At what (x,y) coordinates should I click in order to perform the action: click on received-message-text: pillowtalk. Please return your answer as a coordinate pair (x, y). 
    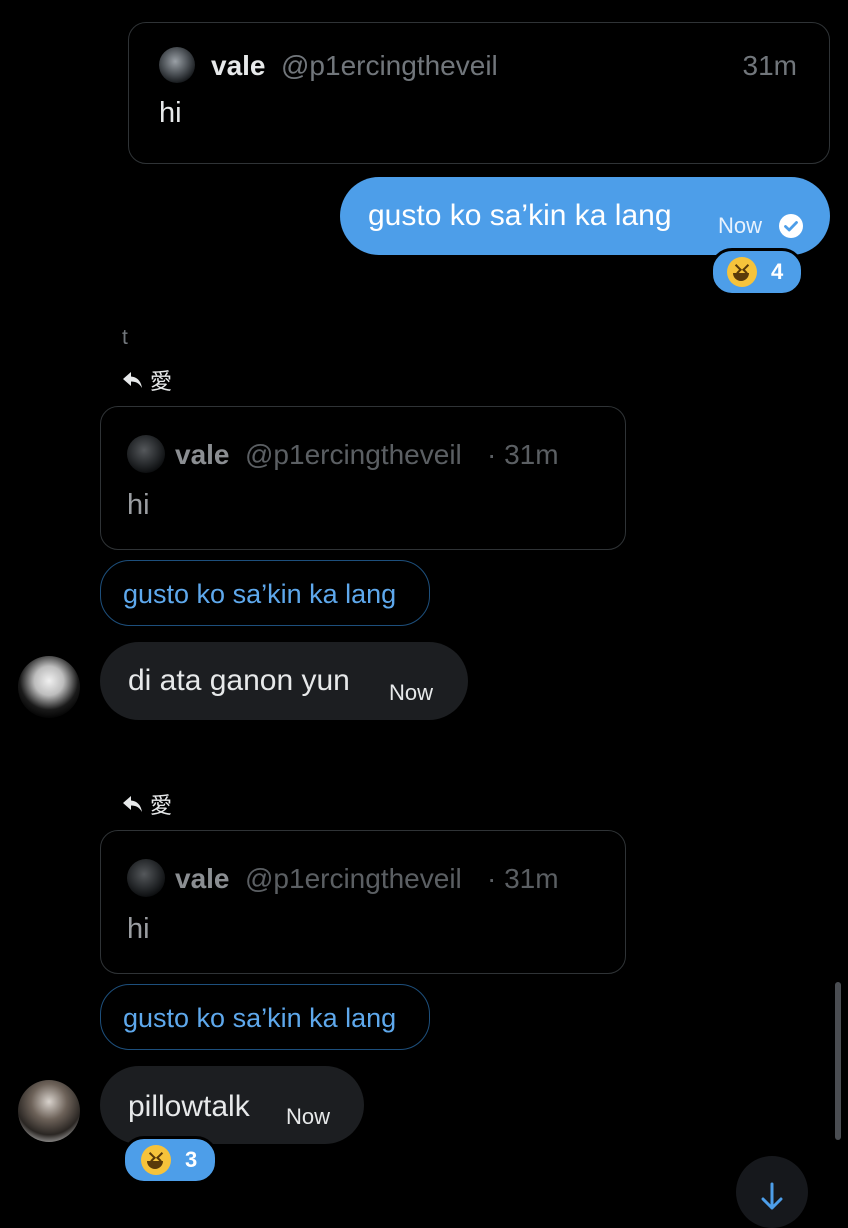
    Looking at the image, I should click on (189, 1106).